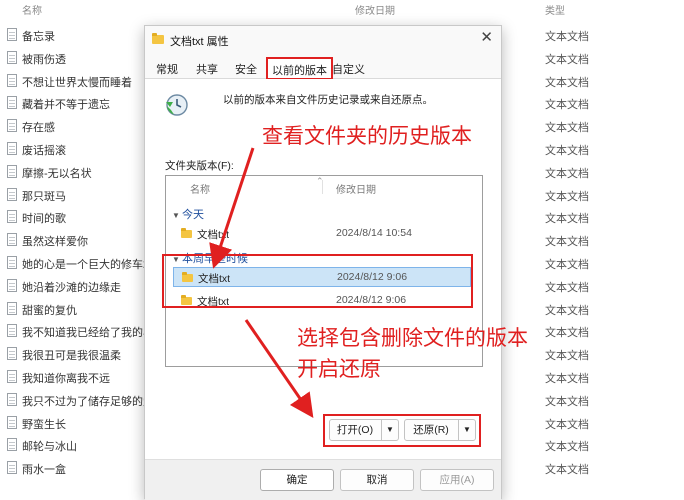  I want to click on file-name: 我很丑可是我很温柔, so click(71, 356).